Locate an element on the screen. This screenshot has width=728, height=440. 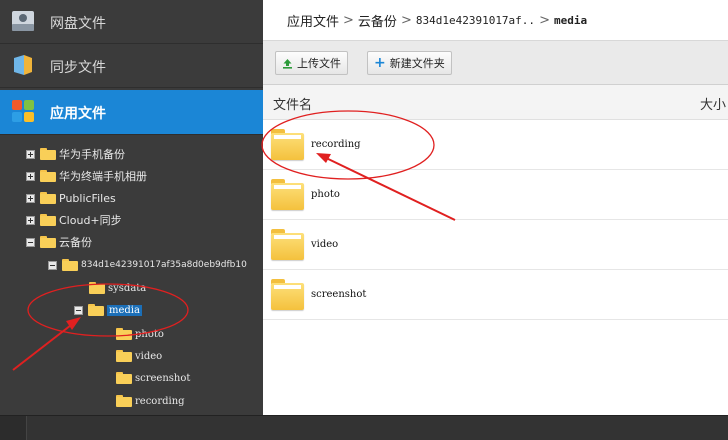
upload-label: 上传文件 is located at coordinates (319, 63).